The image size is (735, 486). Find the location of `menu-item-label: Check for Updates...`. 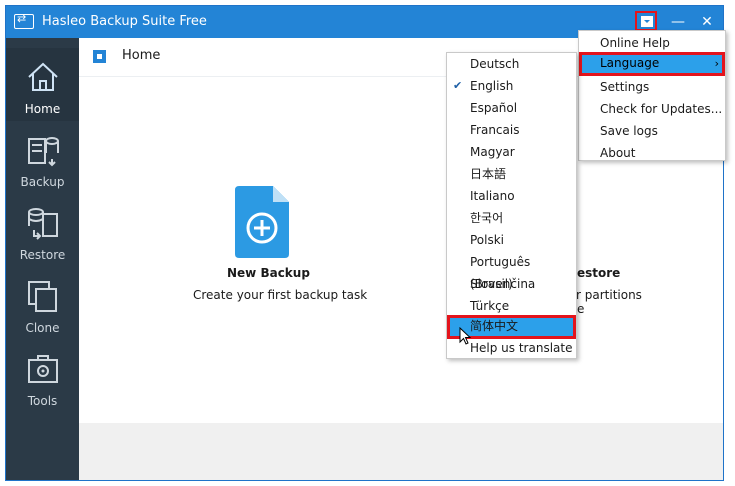

menu-item-label: Check for Updates... is located at coordinates (661, 109).